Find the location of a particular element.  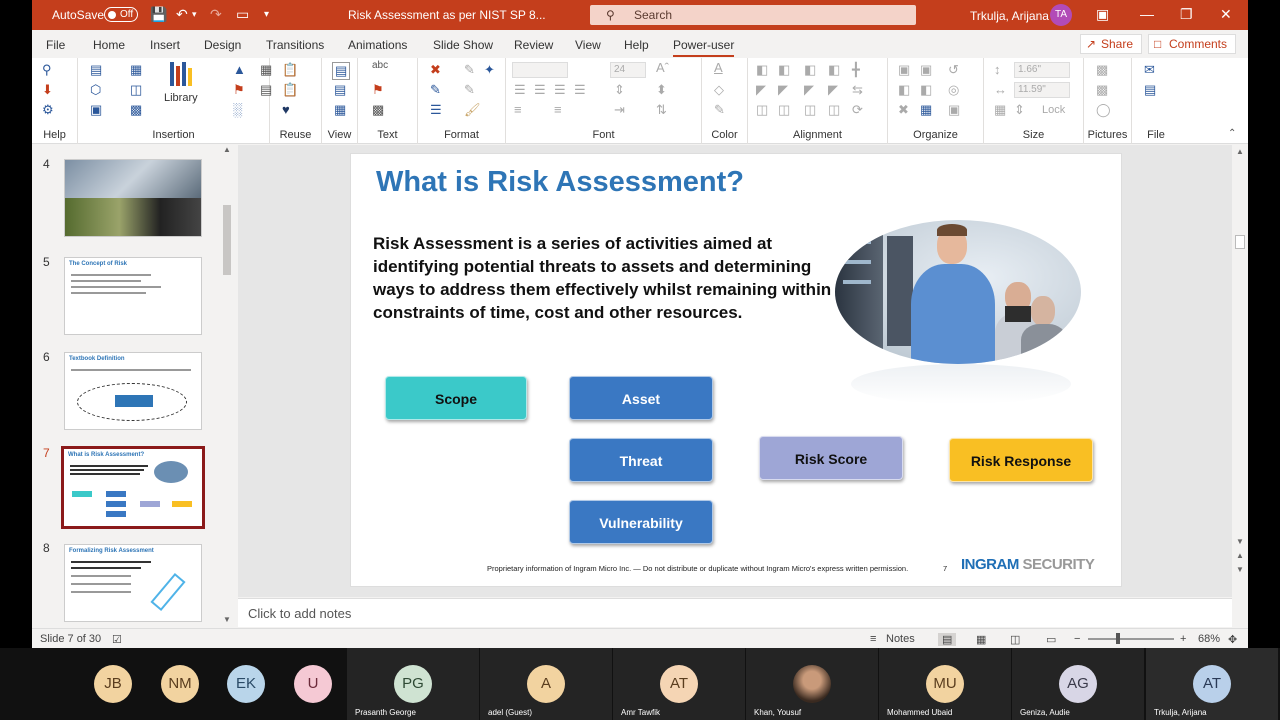

autosave-toggle: Off is located at coordinates (121, 14).